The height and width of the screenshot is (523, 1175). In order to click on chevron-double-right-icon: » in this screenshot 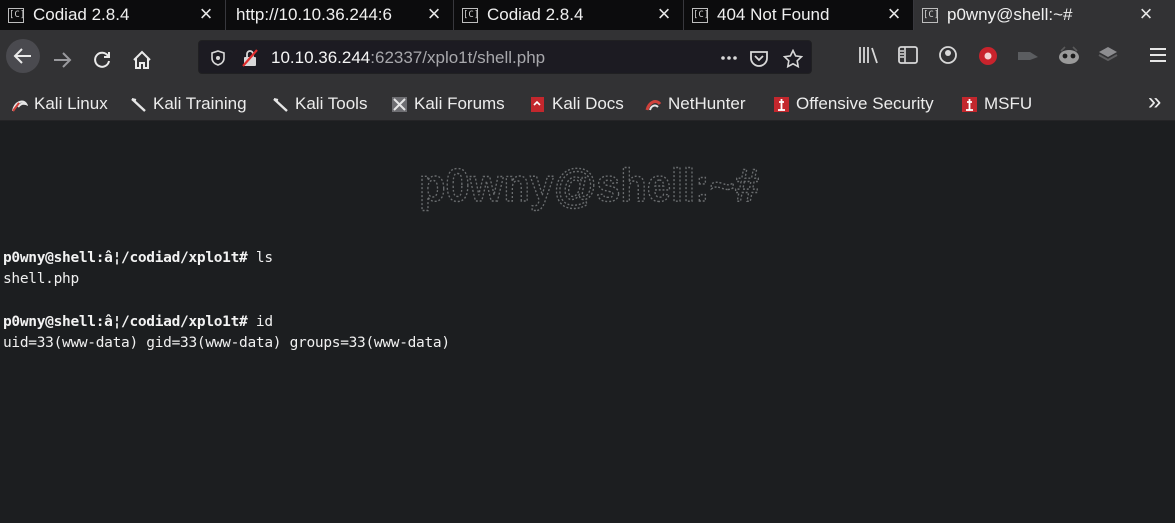, I will do `click(1155, 101)`.